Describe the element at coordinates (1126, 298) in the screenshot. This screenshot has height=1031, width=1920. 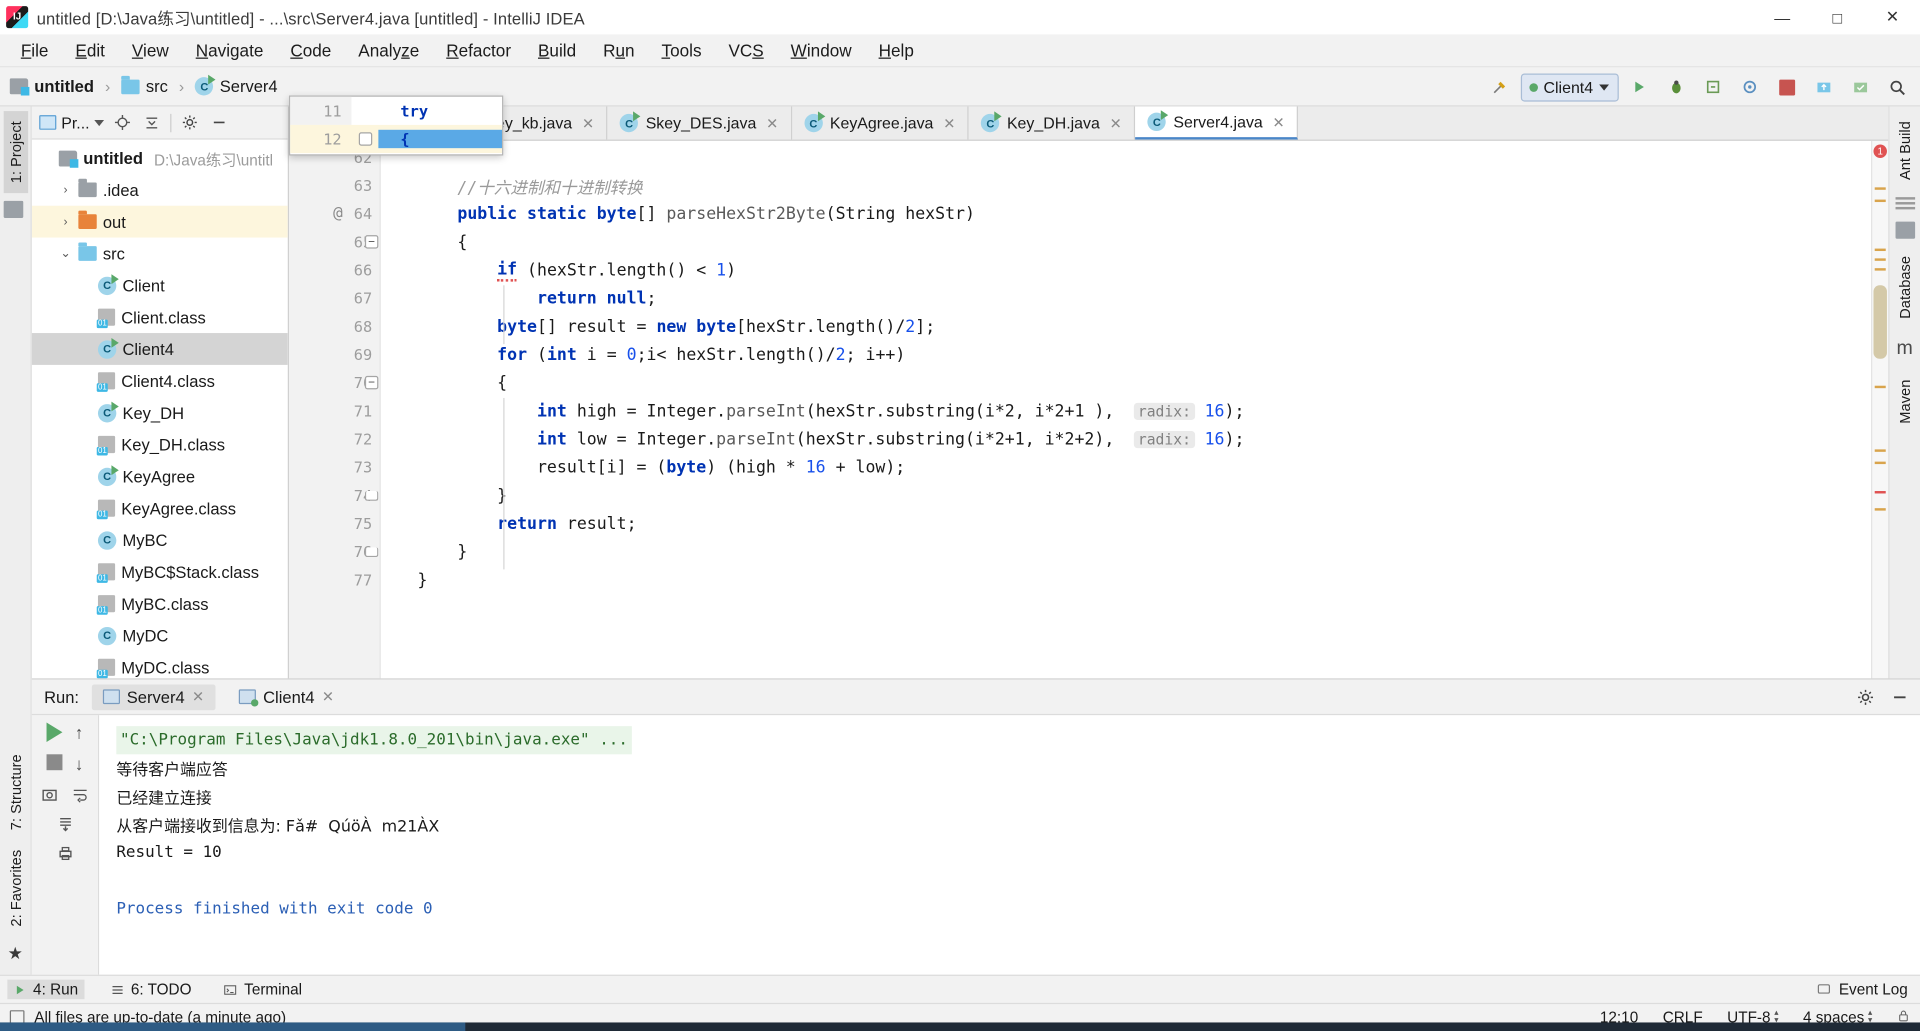
I see `code-line-67: return null;` at that location.